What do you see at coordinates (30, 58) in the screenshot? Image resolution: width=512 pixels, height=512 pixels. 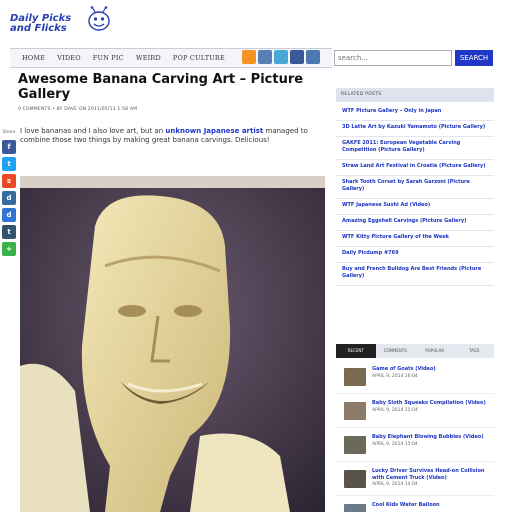 I see `nav-home: HOME` at bounding box center [30, 58].